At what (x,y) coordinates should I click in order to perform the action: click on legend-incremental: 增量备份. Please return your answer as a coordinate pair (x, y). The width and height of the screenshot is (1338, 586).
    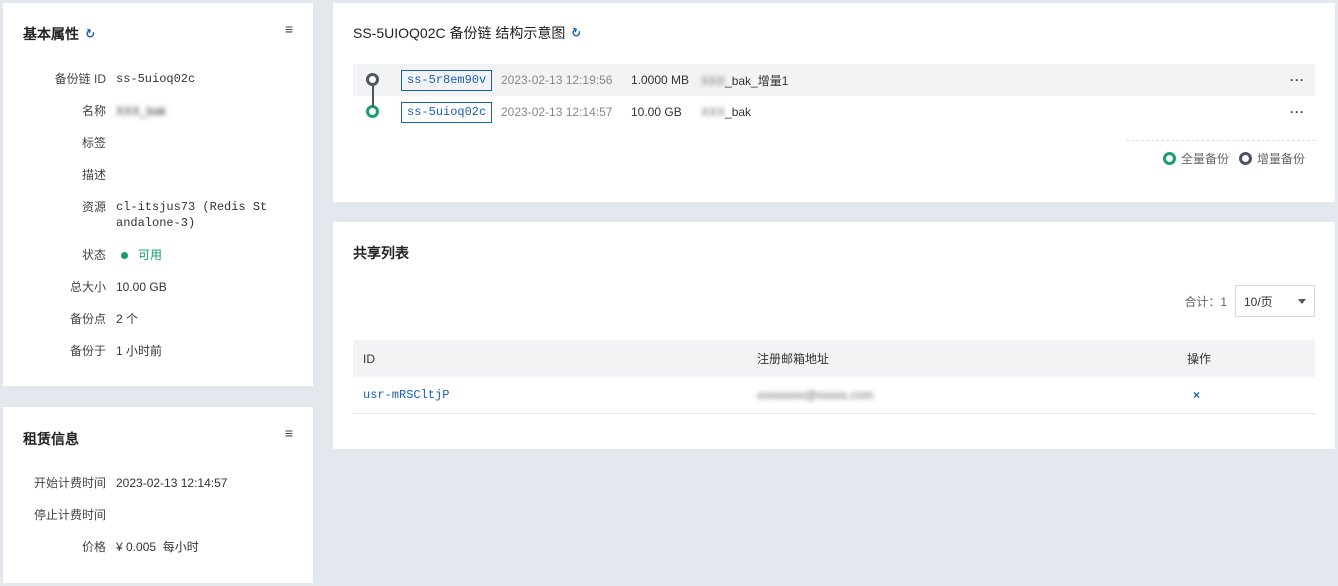
    Looking at the image, I should click on (1271, 158).